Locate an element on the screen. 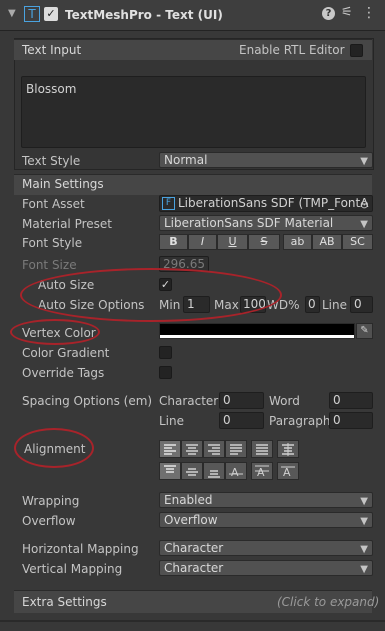 This screenshot has width=385, height=631. font-style-lowercase-button: ab is located at coordinates (297, 242).